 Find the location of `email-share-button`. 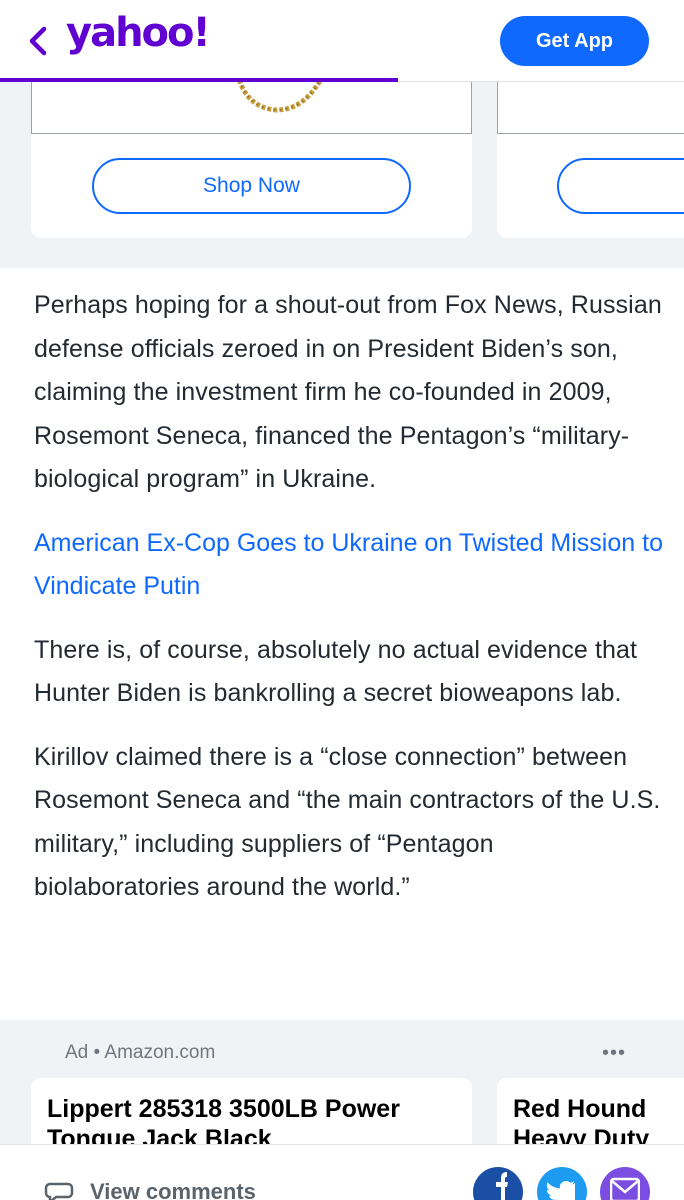

email-share-button is located at coordinates (625, 1183).